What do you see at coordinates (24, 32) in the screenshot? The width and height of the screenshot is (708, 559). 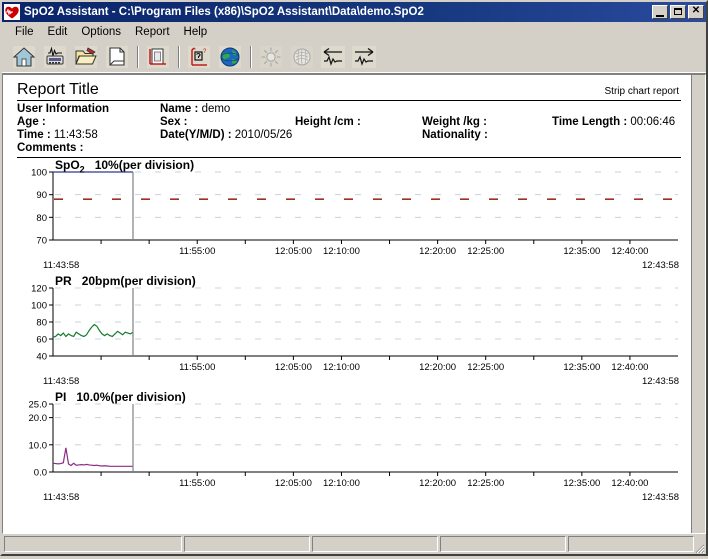 I see `menu-item-file: File` at bounding box center [24, 32].